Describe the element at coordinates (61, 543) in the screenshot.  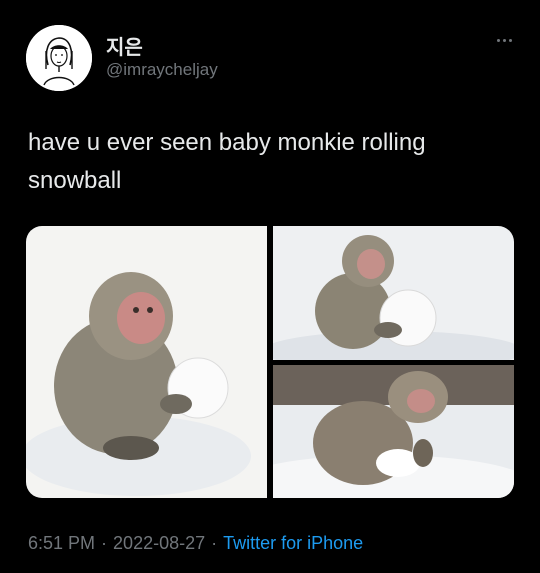
I see `tweet-time: 6:51 PM` at that location.